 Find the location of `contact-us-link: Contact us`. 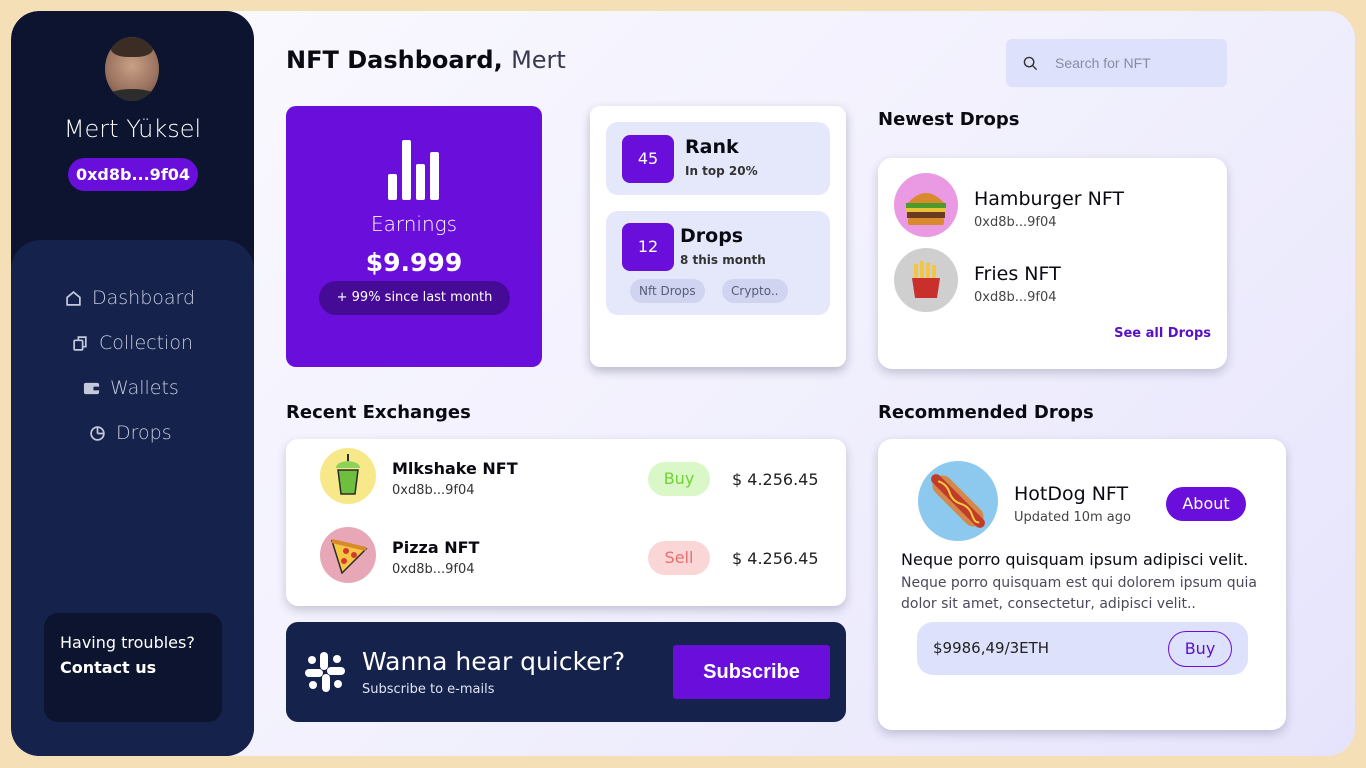

contact-us-link: Contact us is located at coordinates (133, 667).